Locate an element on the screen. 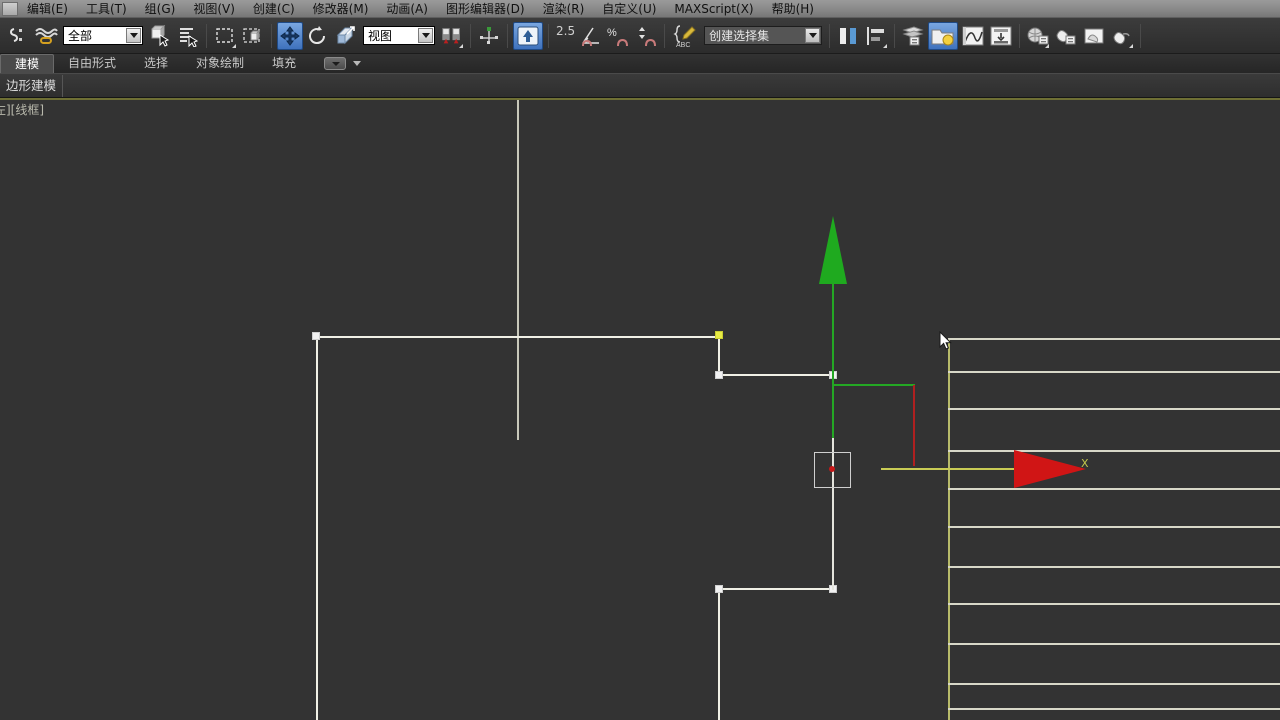  select-by-name-icon is located at coordinates (188, 36).